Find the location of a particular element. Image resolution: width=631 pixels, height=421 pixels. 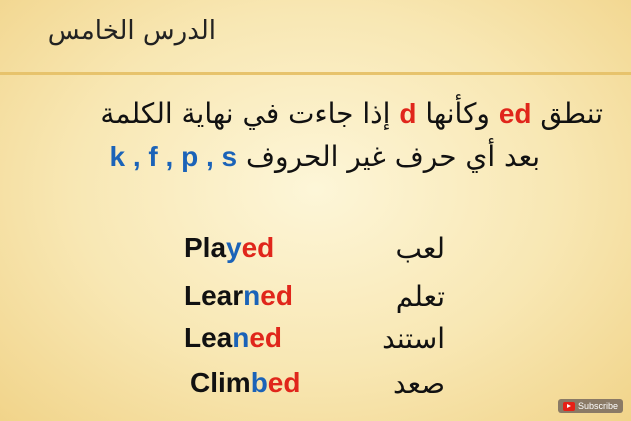

youtube-icon is located at coordinates (568, 406).